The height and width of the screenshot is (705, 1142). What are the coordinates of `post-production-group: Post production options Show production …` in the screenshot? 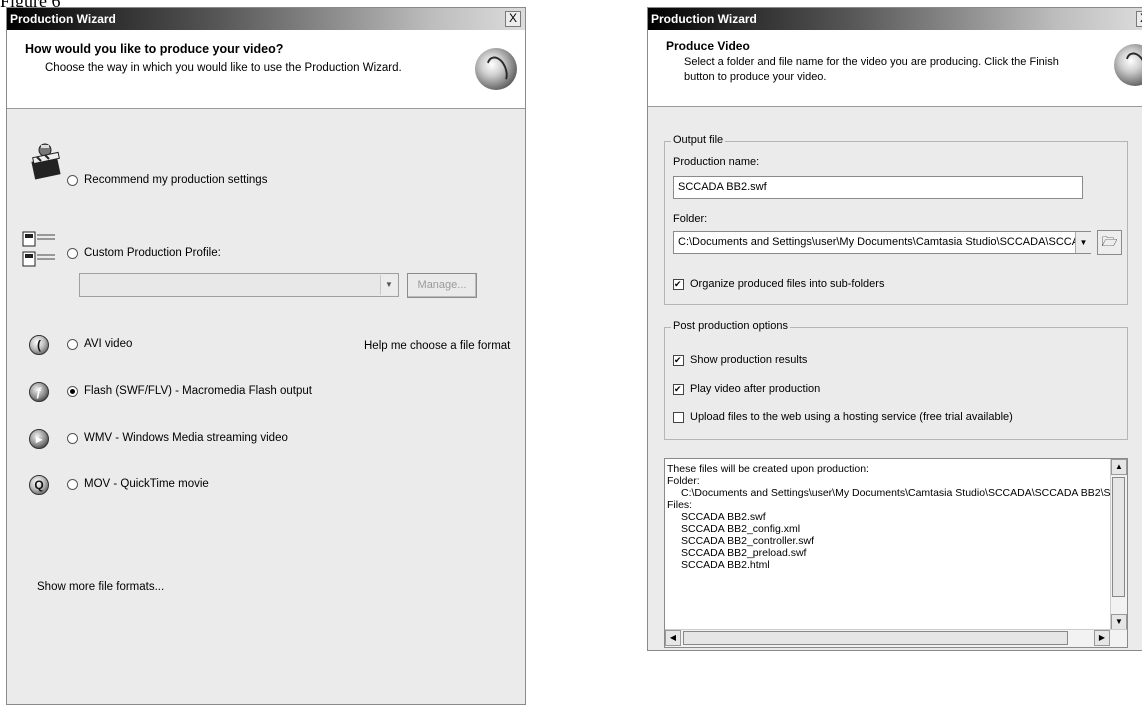 It's located at (896, 380).